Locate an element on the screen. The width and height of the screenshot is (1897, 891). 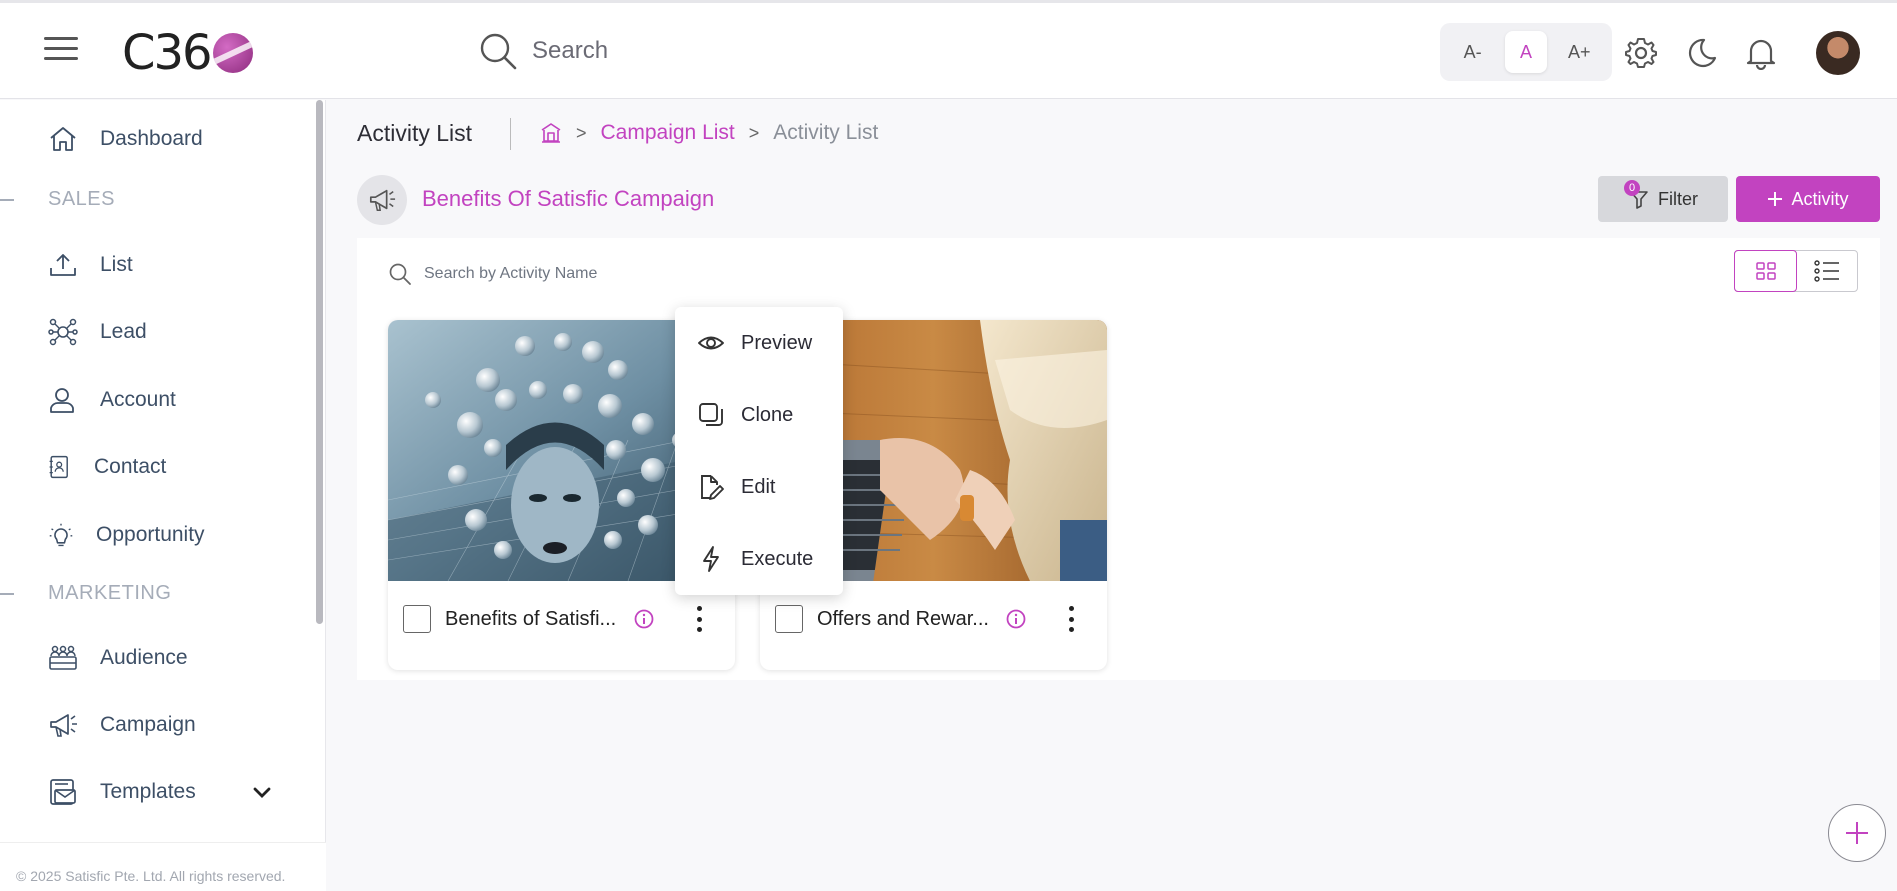
view-toggle is located at coordinates (1796, 271).